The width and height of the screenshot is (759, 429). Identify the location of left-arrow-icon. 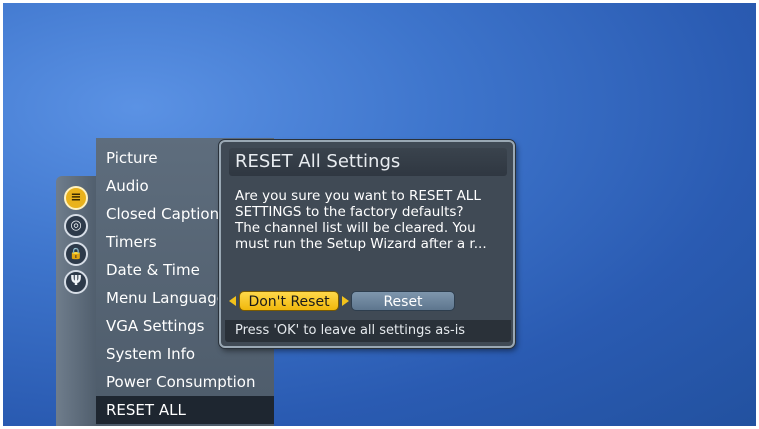
(232, 301).